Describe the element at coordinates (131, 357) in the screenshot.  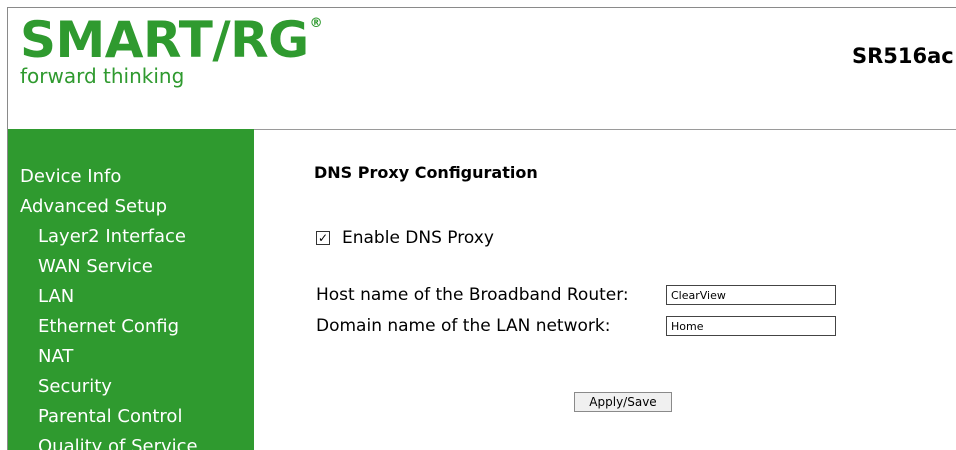
I see `sidebar-item-nat: NAT` at that location.